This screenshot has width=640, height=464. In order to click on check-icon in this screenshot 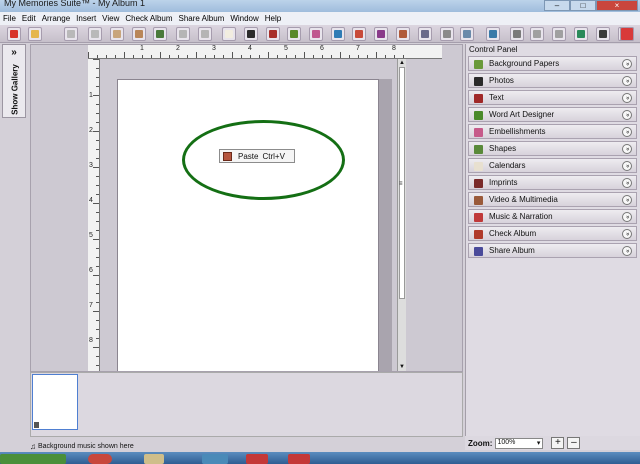, I will do `click(447, 34)`.